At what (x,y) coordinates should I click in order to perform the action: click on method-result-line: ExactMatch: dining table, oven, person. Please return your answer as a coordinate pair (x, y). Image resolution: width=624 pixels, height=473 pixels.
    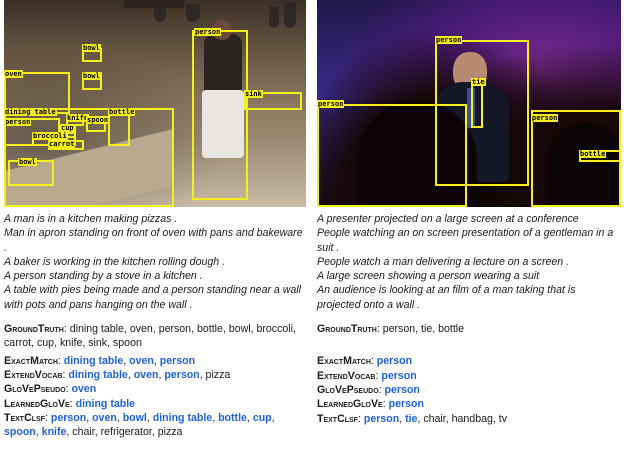
    Looking at the image, I should click on (100, 360).